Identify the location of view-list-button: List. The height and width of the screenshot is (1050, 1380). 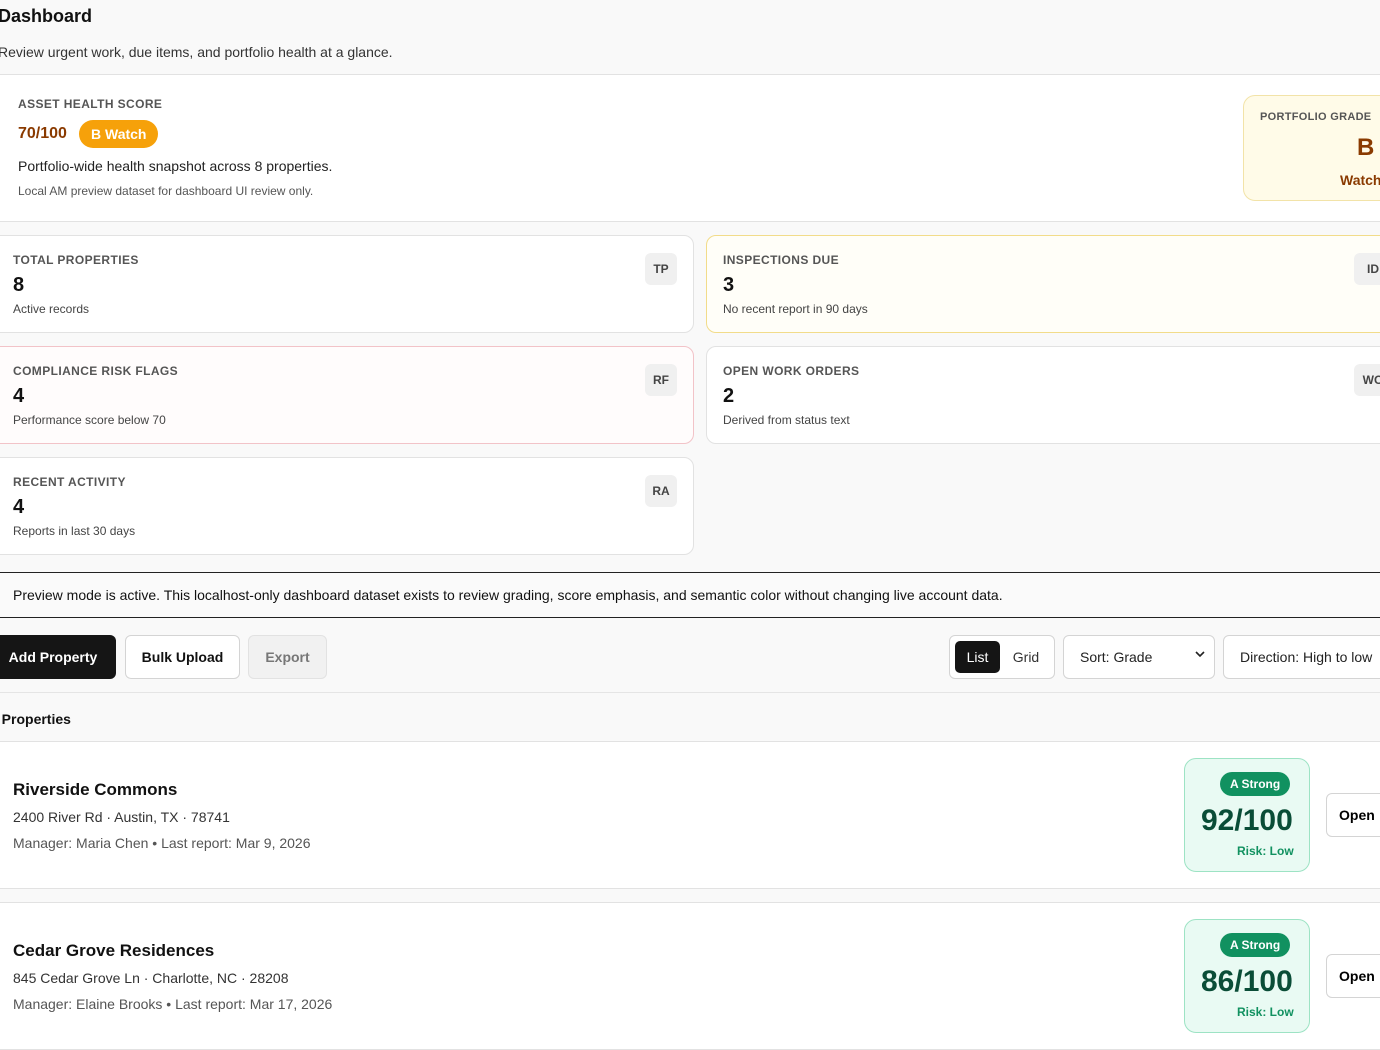
(977, 657).